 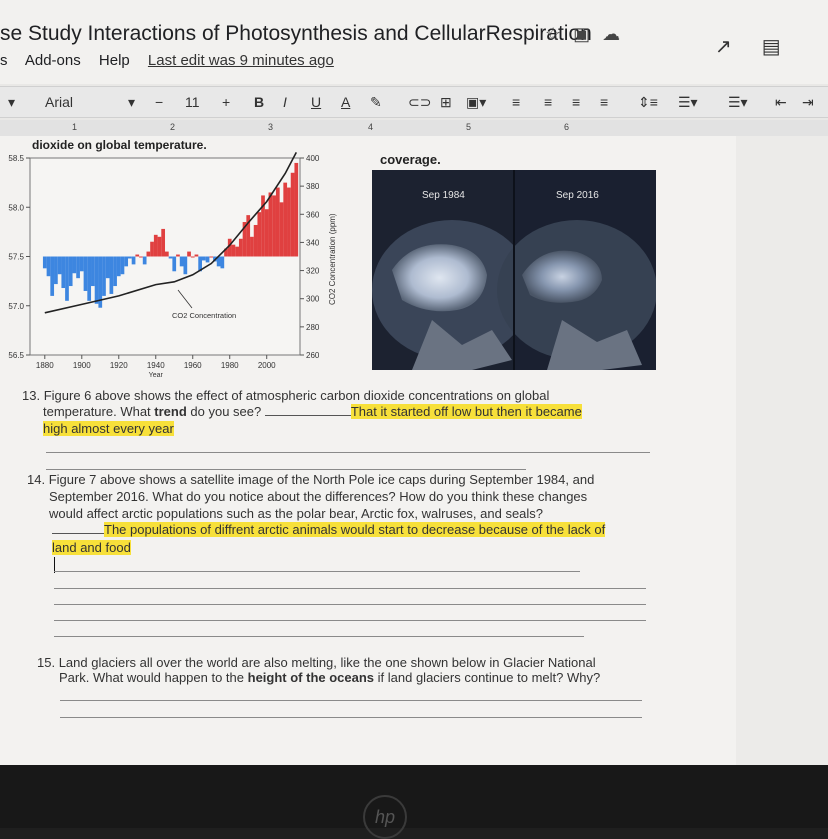 What do you see at coordinates (738, 47) in the screenshot?
I see `activity-dashboard-icon: ↗` at bounding box center [738, 47].